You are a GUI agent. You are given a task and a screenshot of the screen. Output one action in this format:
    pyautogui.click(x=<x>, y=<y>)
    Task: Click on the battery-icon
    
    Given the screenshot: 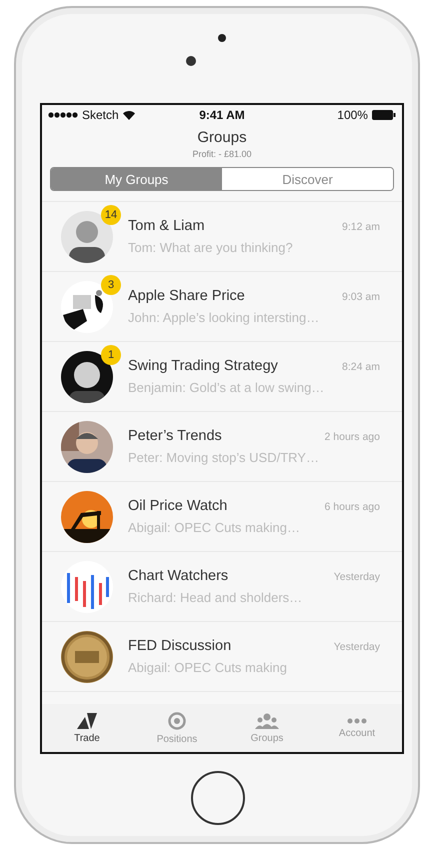 What is the action you would take?
    pyautogui.click(x=384, y=115)
    